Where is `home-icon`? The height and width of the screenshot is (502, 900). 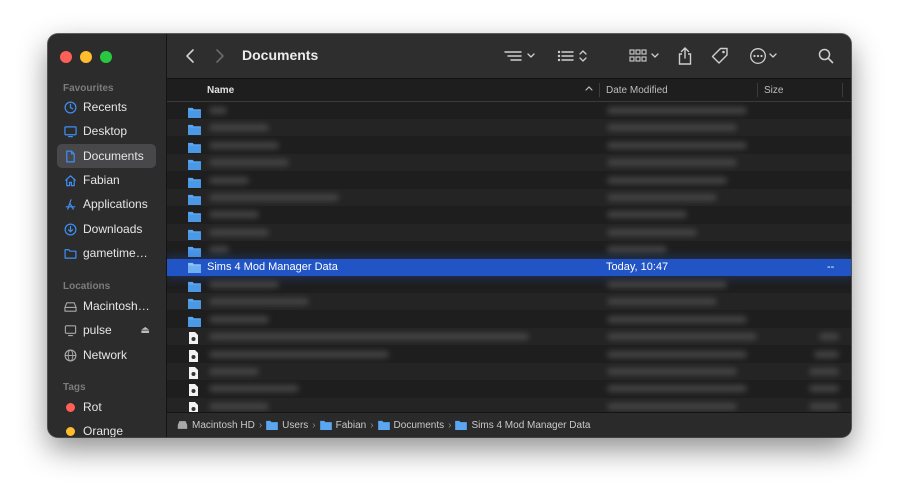 home-icon is located at coordinates (70, 180).